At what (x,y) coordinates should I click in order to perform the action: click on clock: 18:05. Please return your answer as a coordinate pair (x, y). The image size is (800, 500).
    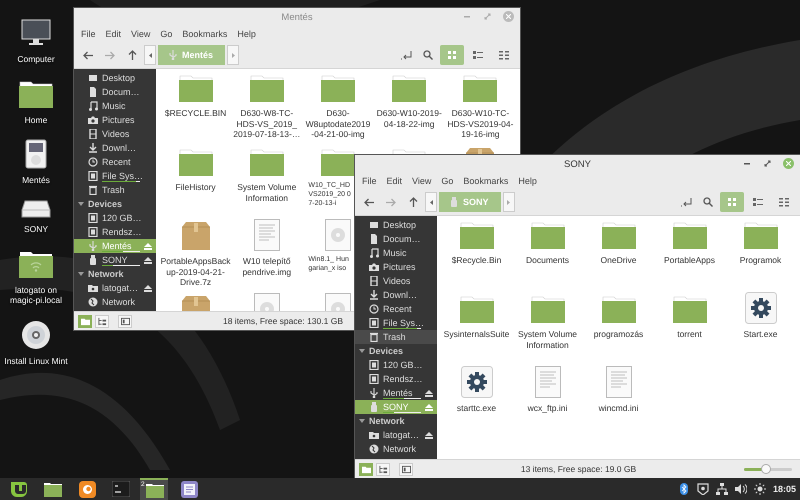
    Looking at the image, I should click on (784, 489).